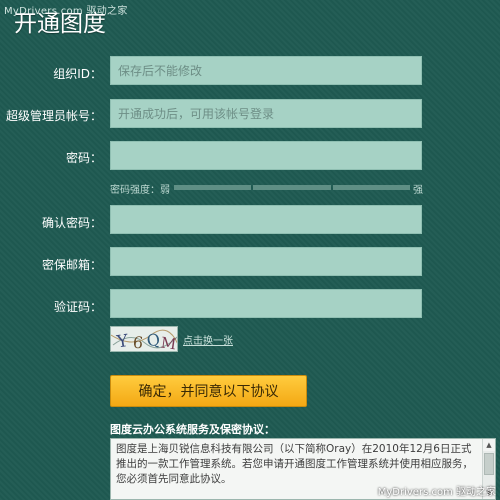 The height and width of the screenshot is (500, 500). What do you see at coordinates (266, 70) in the screenshot?
I see `org-id-input` at bounding box center [266, 70].